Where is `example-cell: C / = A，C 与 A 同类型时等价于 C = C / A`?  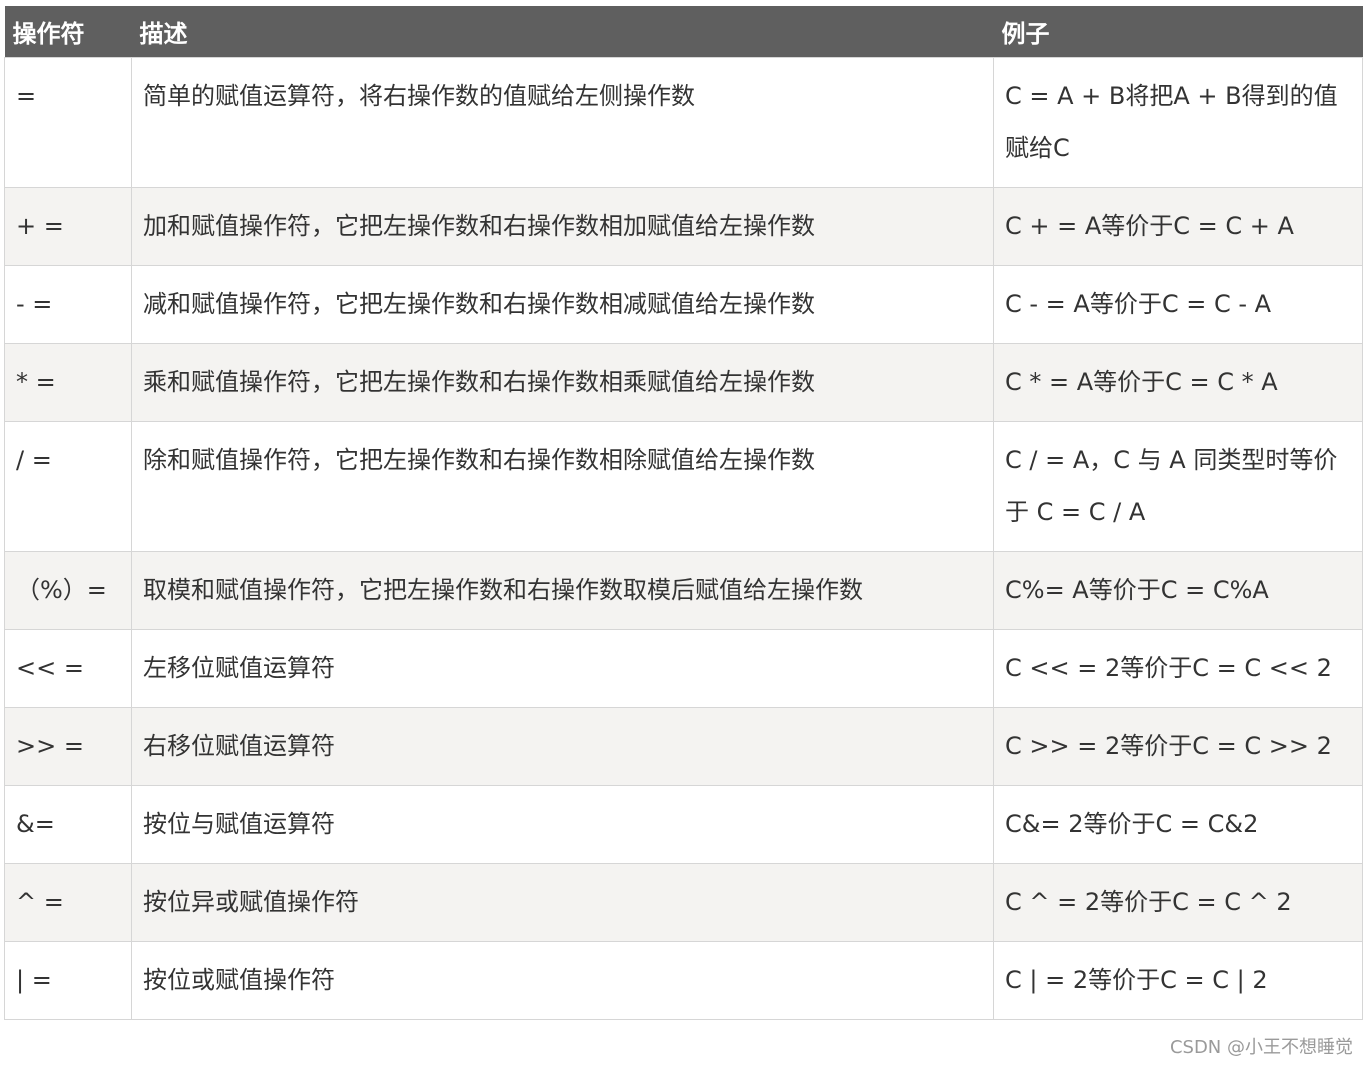
example-cell: C / = A，C 与 A 同类型时等价于 C = C / A is located at coordinates (1178, 486).